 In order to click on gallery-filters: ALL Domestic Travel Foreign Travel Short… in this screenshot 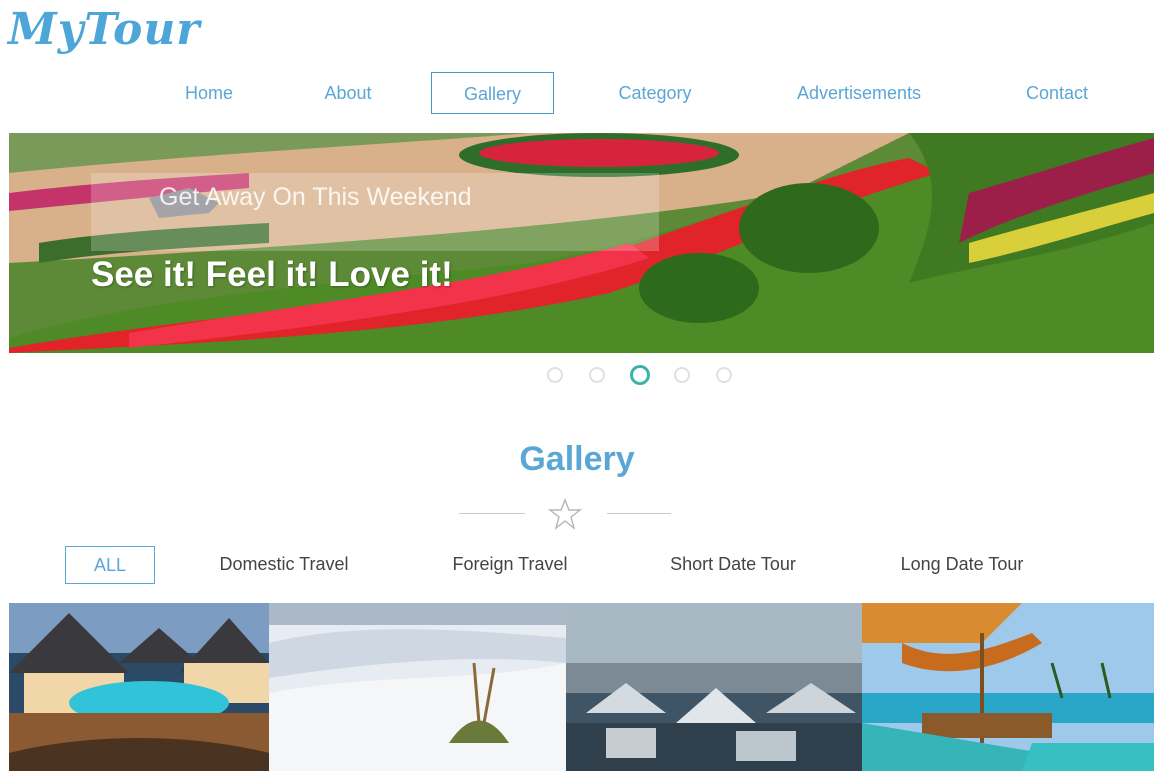, I will do `click(577, 565)`.